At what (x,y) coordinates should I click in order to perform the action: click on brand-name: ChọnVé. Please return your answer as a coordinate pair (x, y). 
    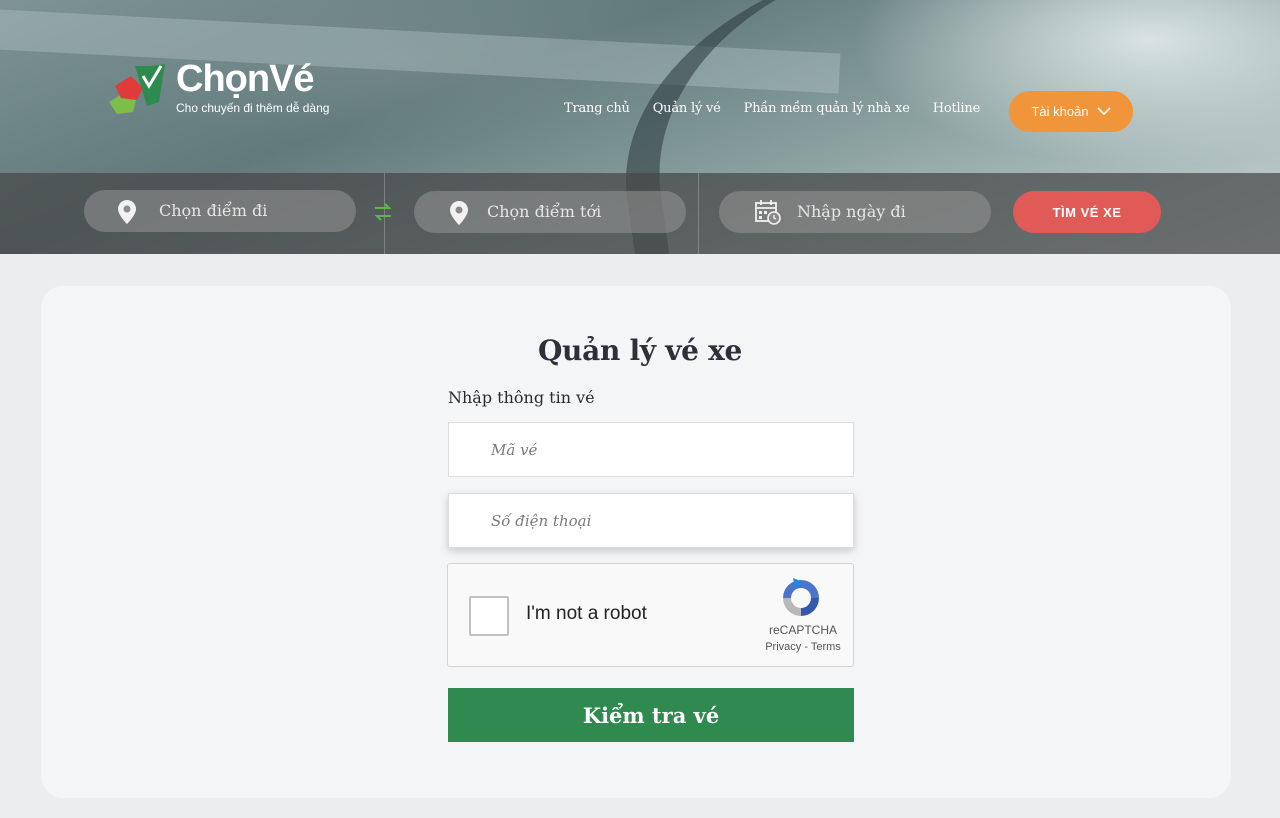
    Looking at the image, I should click on (245, 79).